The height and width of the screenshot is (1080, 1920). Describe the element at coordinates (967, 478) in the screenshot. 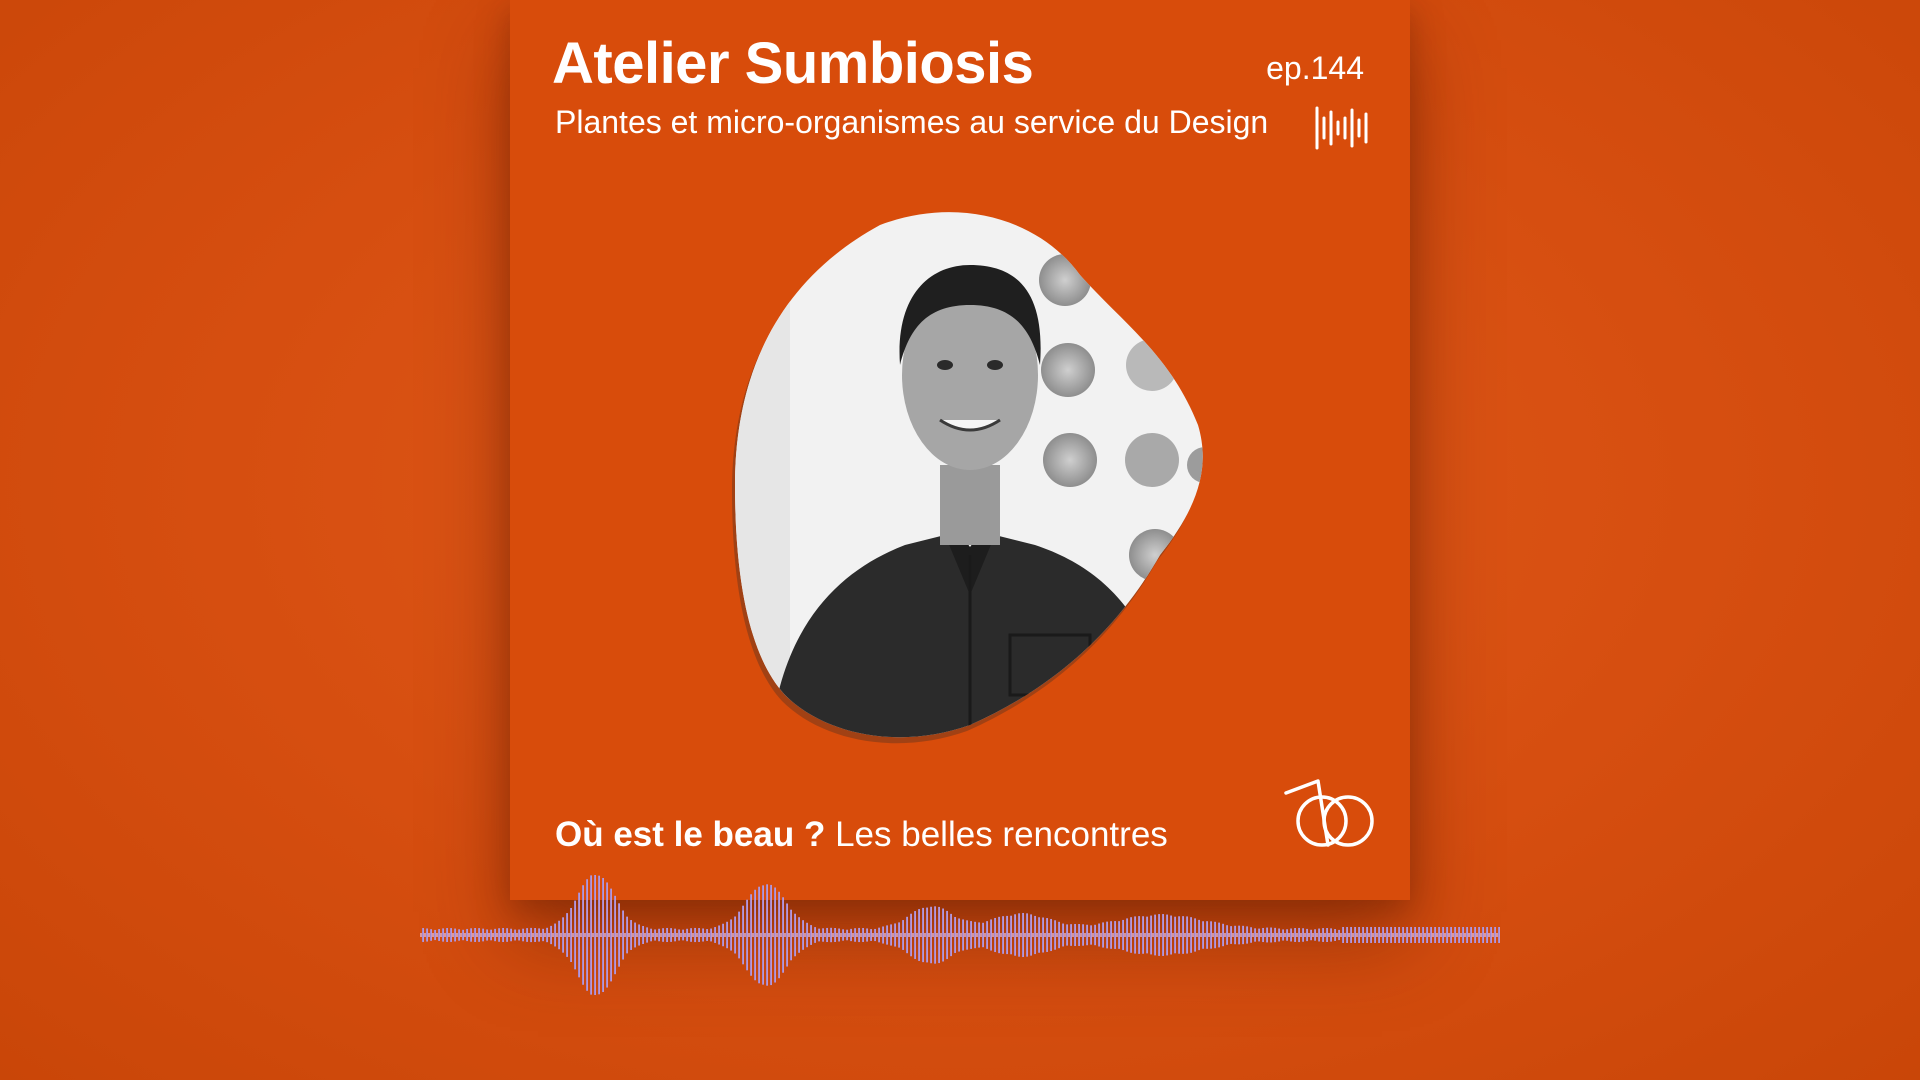

I see `portrait-photo` at that location.